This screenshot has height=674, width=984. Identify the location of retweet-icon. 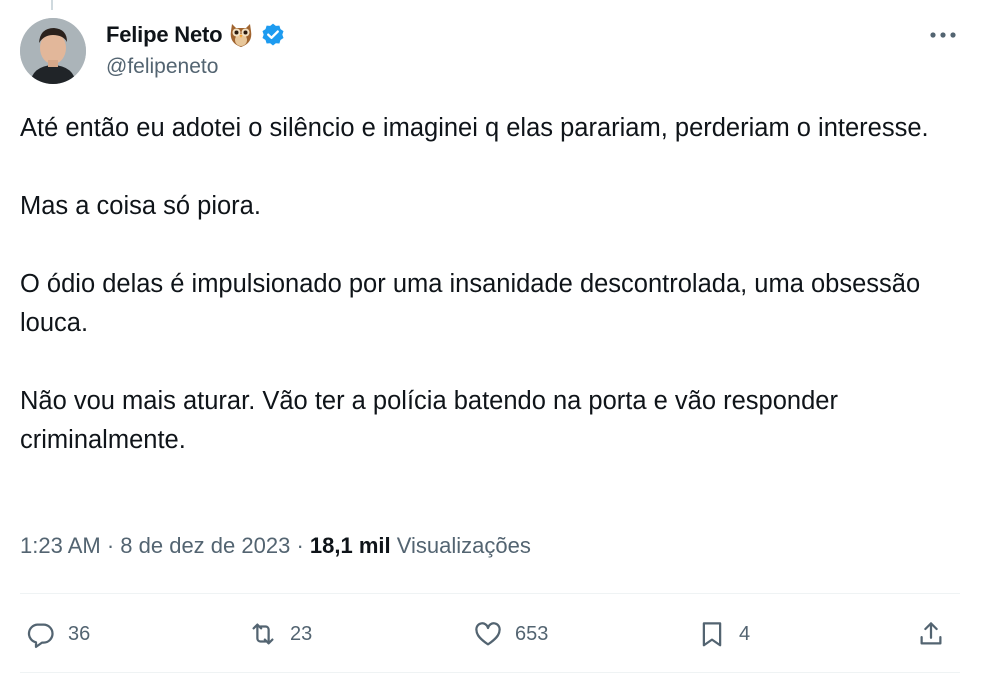
(263, 634).